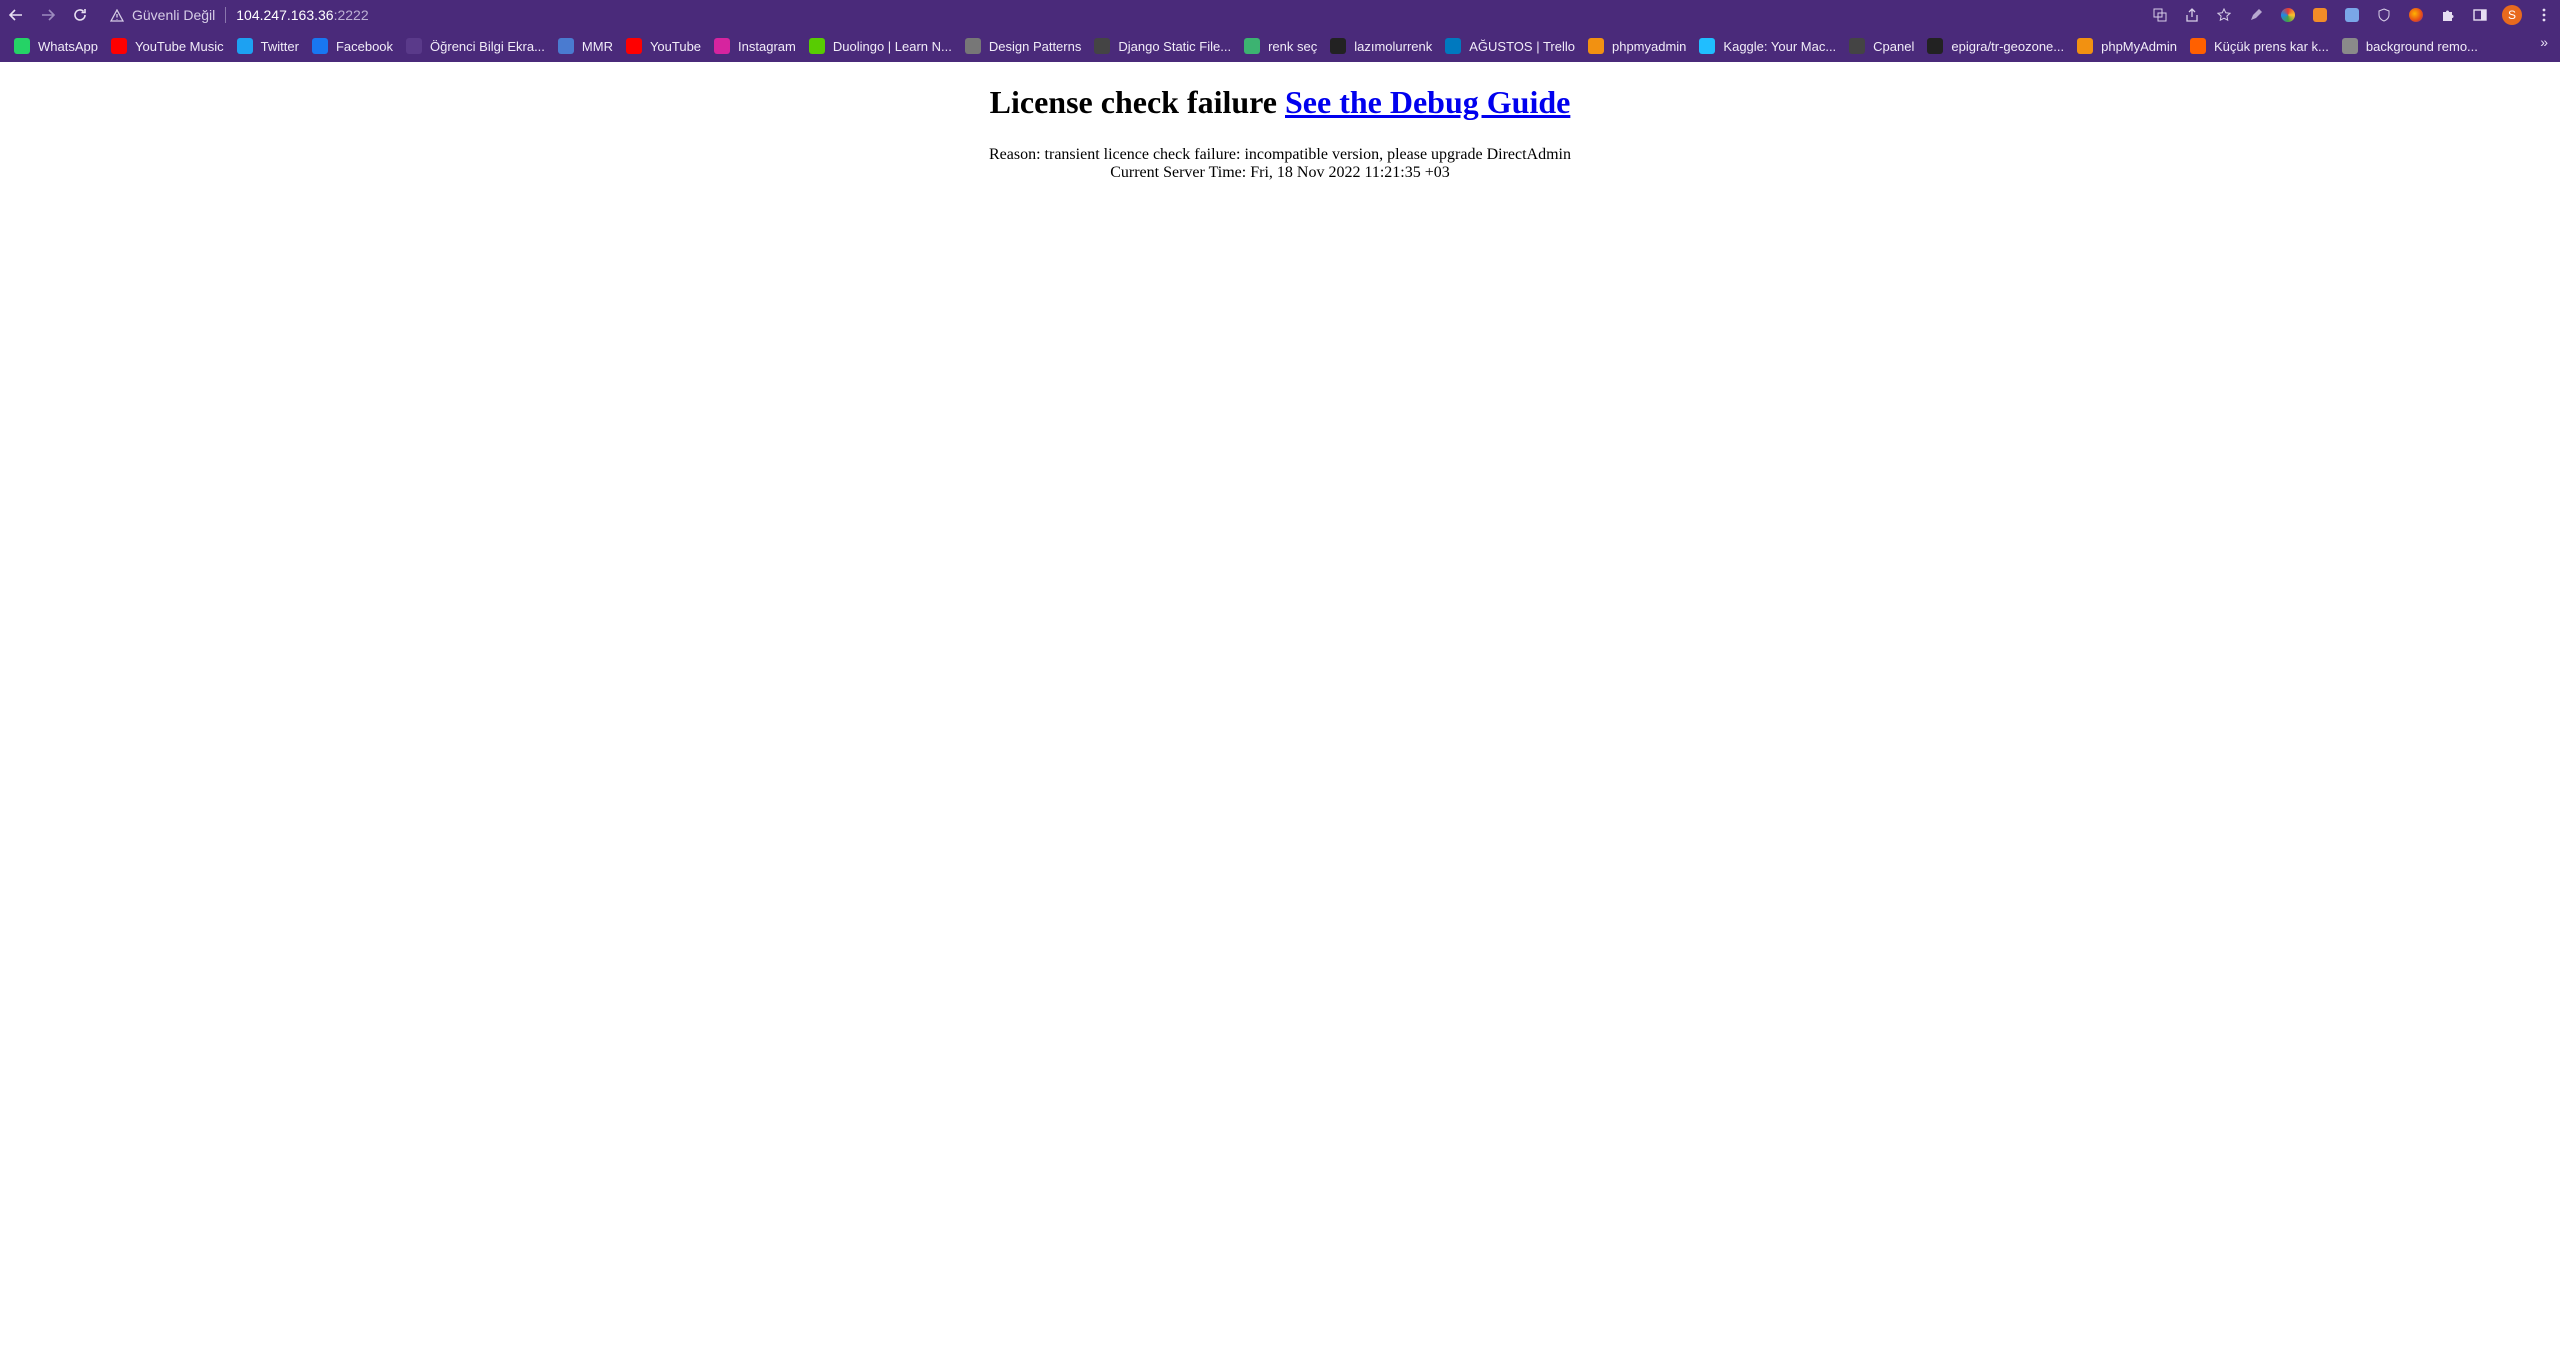 The image size is (2560, 1370). Describe the element at coordinates (364, 46) in the screenshot. I see `bookmark-label: Facebook` at that location.